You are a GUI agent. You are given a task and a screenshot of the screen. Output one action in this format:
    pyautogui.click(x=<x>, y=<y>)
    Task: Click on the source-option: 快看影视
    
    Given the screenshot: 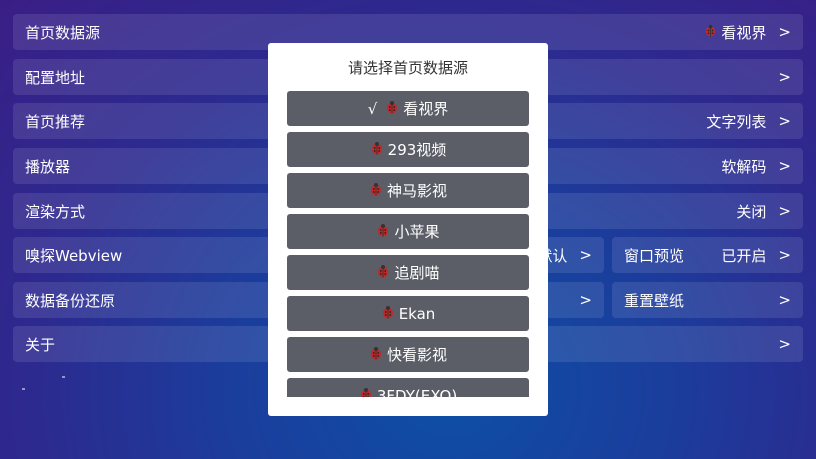 What is the action you would take?
    pyautogui.click(x=408, y=354)
    